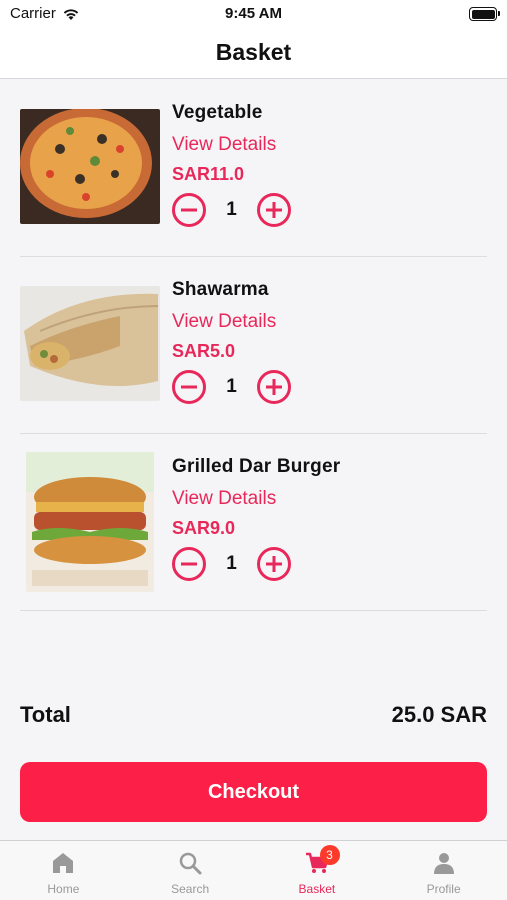 Image resolution: width=507 pixels, height=900 pixels. I want to click on shawarma-image, so click(90, 343).